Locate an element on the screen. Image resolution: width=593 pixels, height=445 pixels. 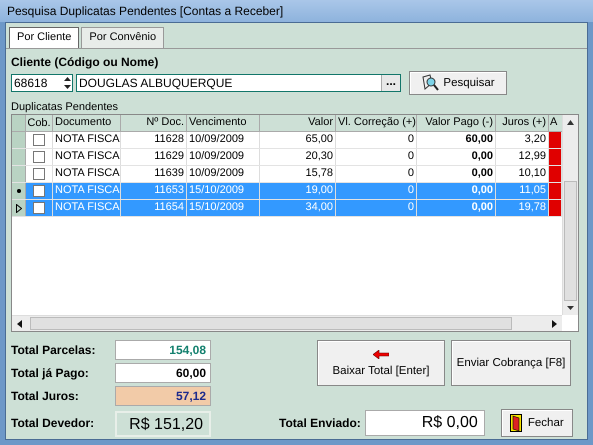
enviar-cobranca-button: Enviar Cobrança [F8] is located at coordinates (511, 363).